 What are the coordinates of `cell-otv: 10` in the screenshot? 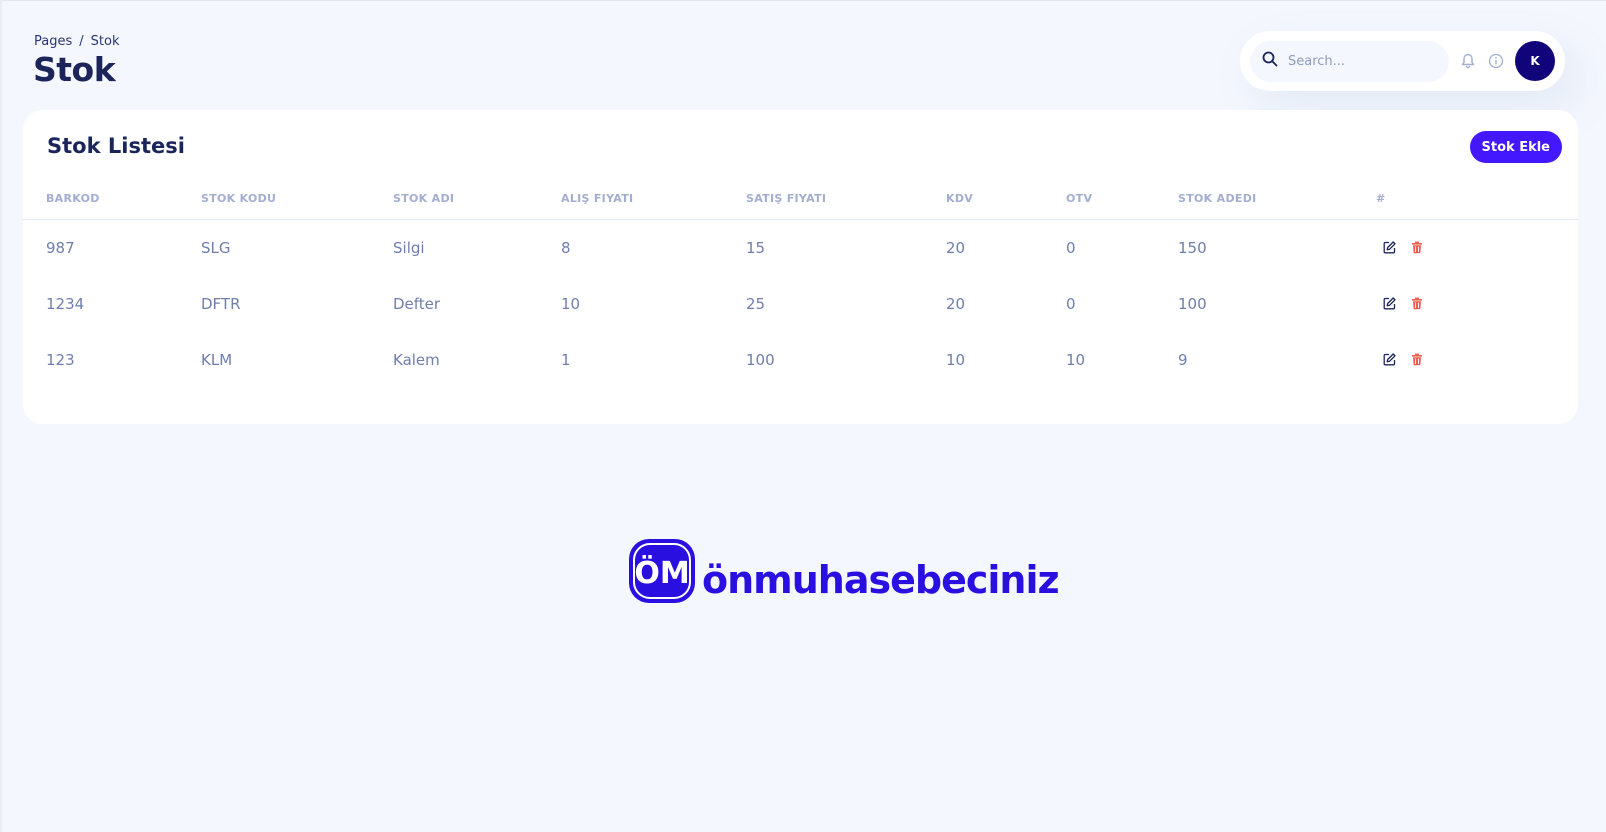 It's located at (1076, 360).